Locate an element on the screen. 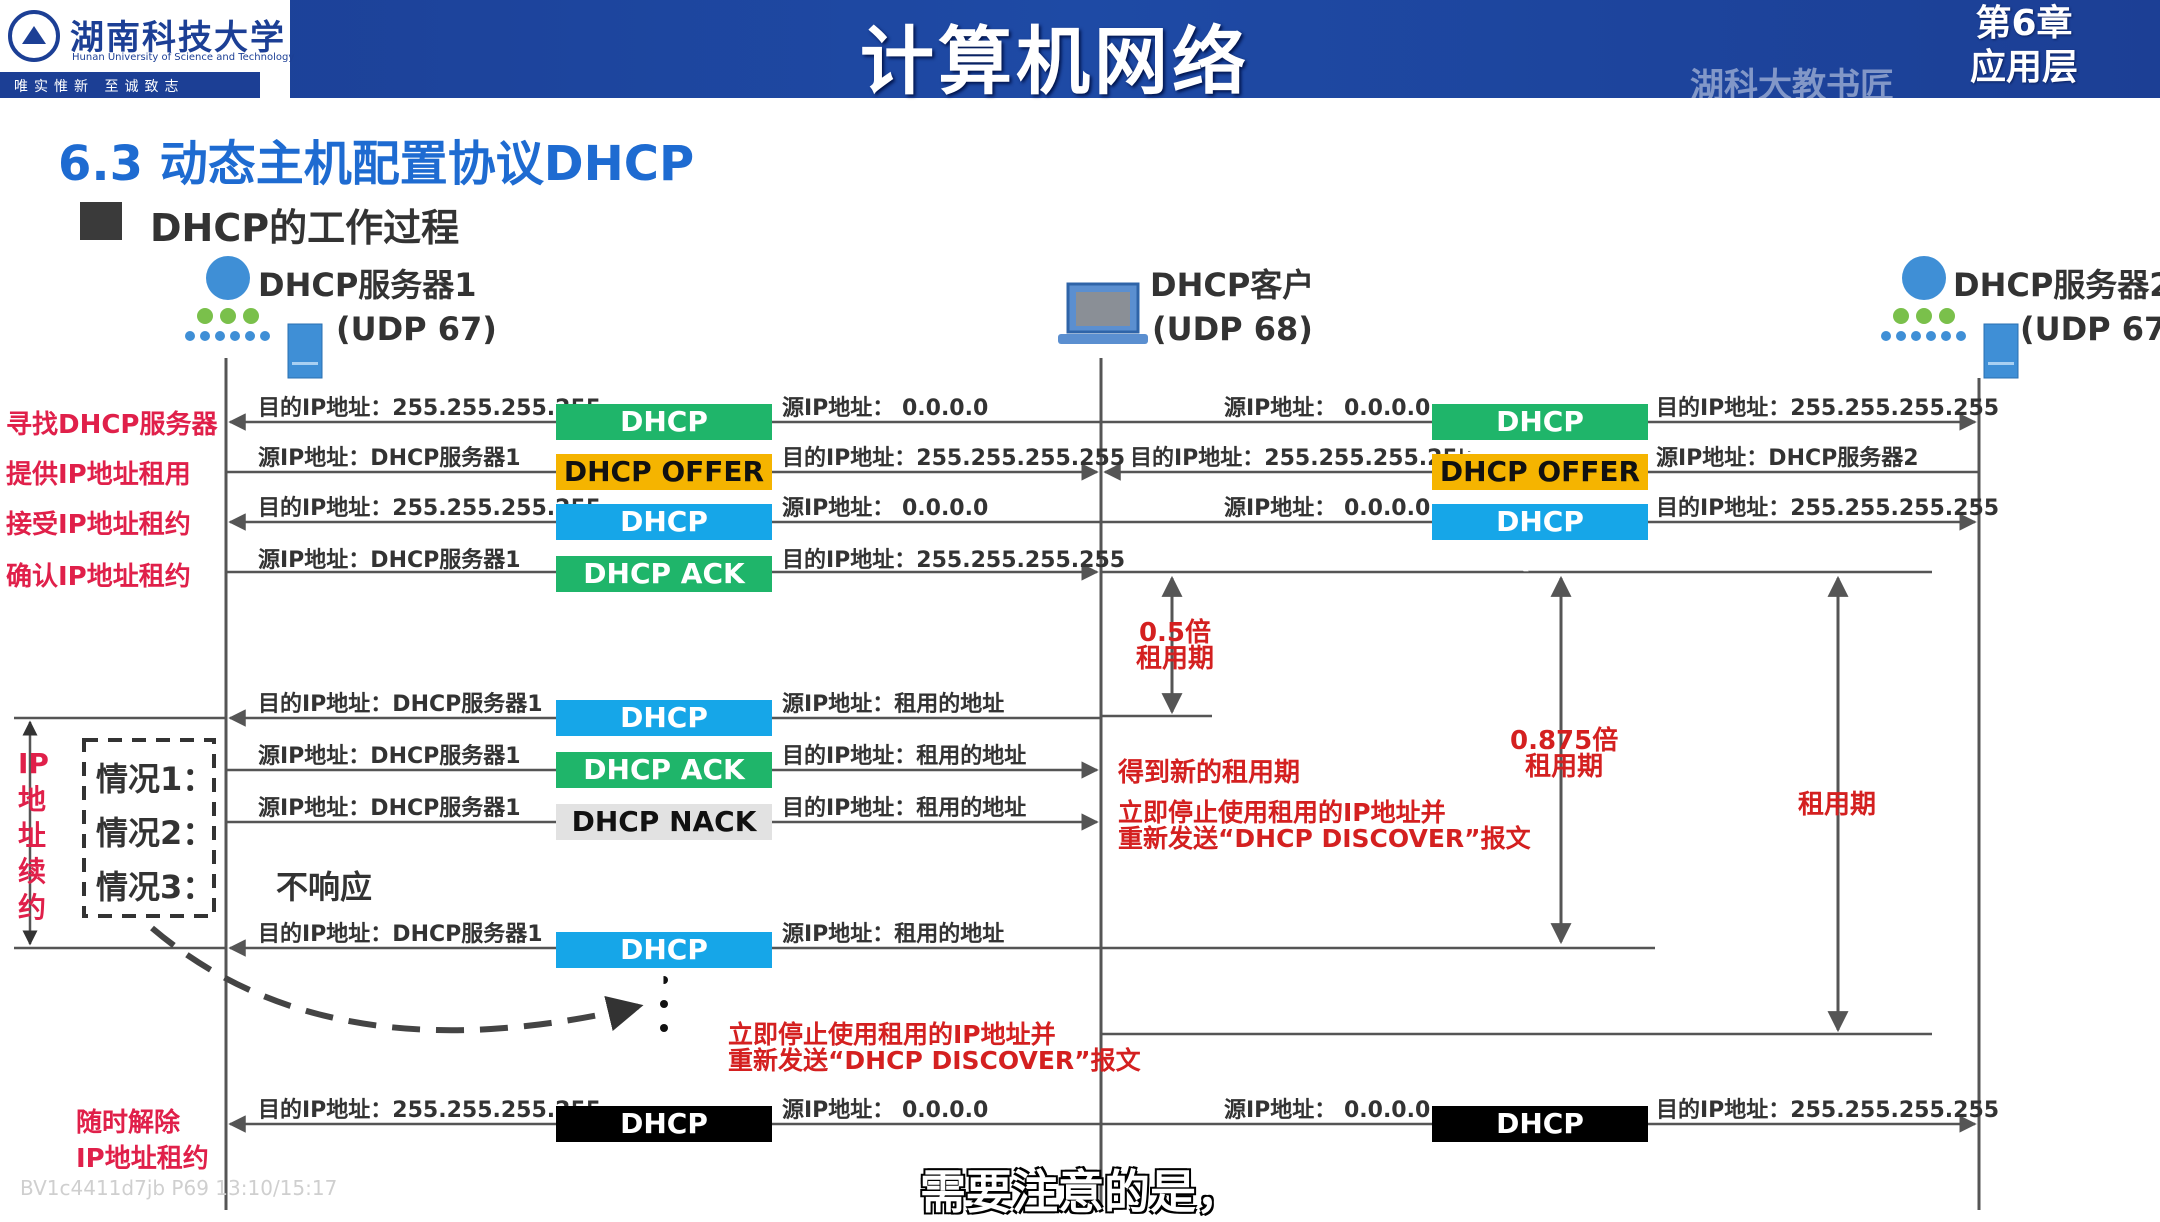  no-response-label: 不响应 is located at coordinates (324, 887).